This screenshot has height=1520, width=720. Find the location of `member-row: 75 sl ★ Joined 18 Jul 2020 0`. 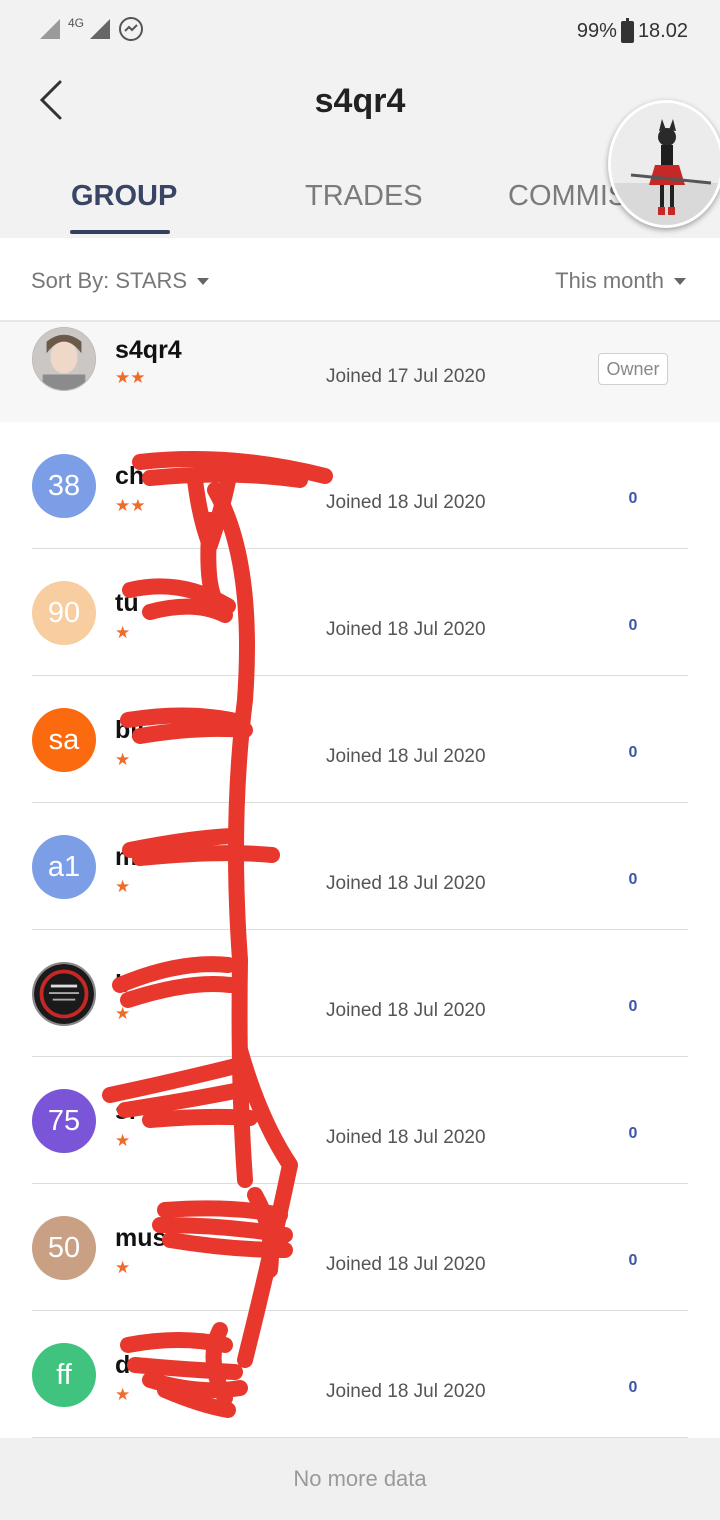

member-row: 75 sl ★ Joined 18 Jul 2020 0 is located at coordinates (360, 1120).